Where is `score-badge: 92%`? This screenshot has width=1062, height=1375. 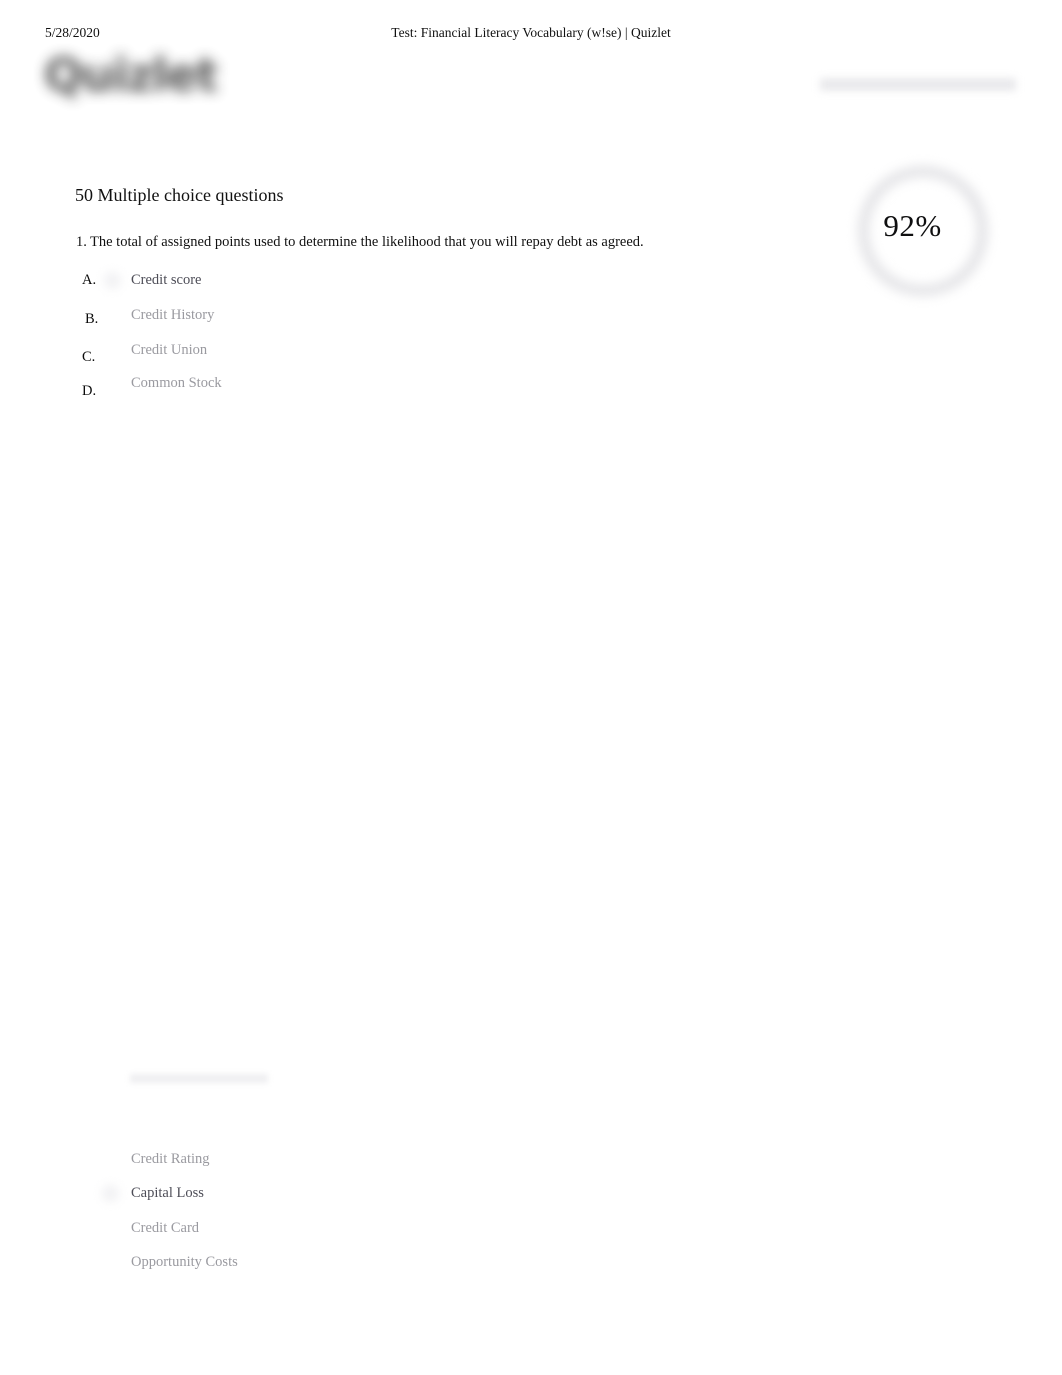
score-badge: 92% is located at coordinates (923, 231).